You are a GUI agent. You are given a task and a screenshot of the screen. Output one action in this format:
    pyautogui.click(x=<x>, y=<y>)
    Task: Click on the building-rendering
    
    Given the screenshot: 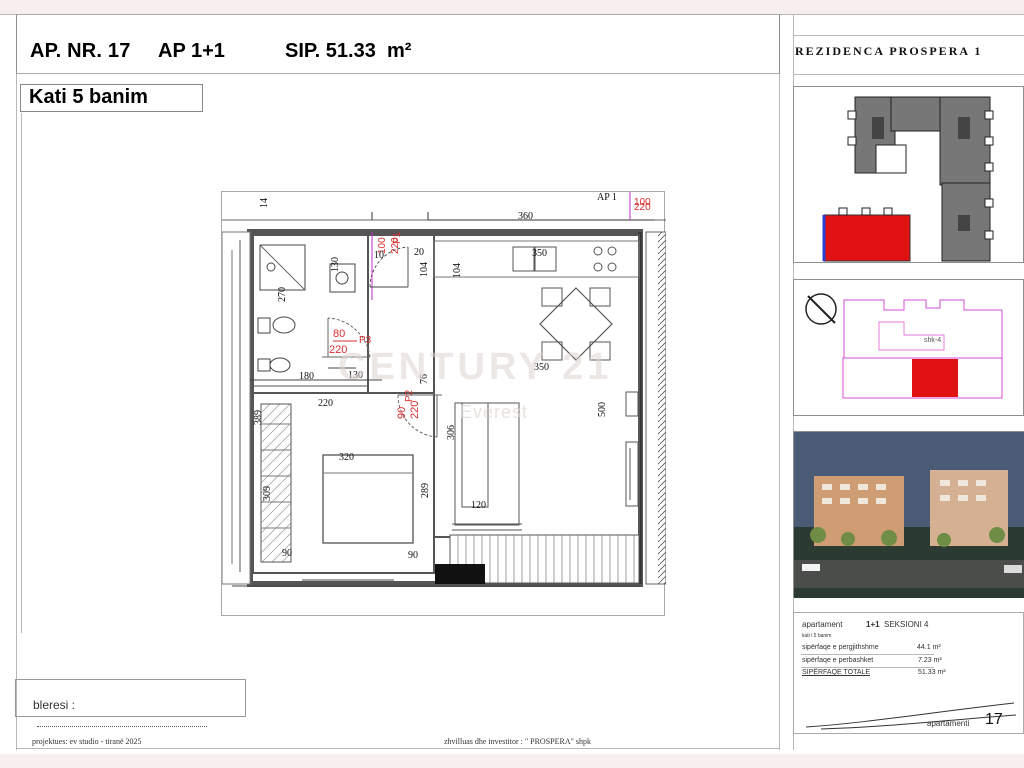 What is the action you would take?
    pyautogui.click(x=908, y=514)
    